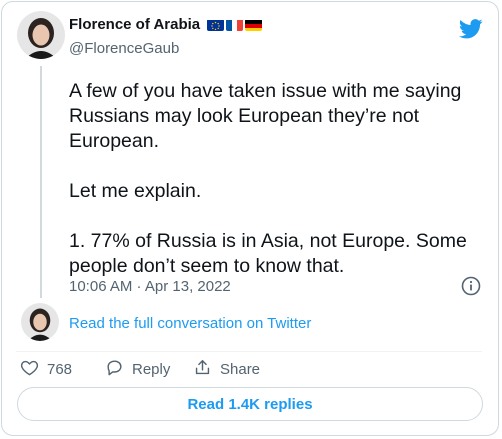 This screenshot has width=502, height=439. I want to click on flag-emojis, so click(235, 25).